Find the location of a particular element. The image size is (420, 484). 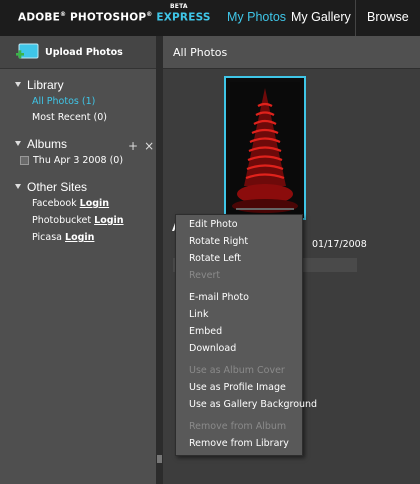

menu-item-link: Link is located at coordinates (198, 314).